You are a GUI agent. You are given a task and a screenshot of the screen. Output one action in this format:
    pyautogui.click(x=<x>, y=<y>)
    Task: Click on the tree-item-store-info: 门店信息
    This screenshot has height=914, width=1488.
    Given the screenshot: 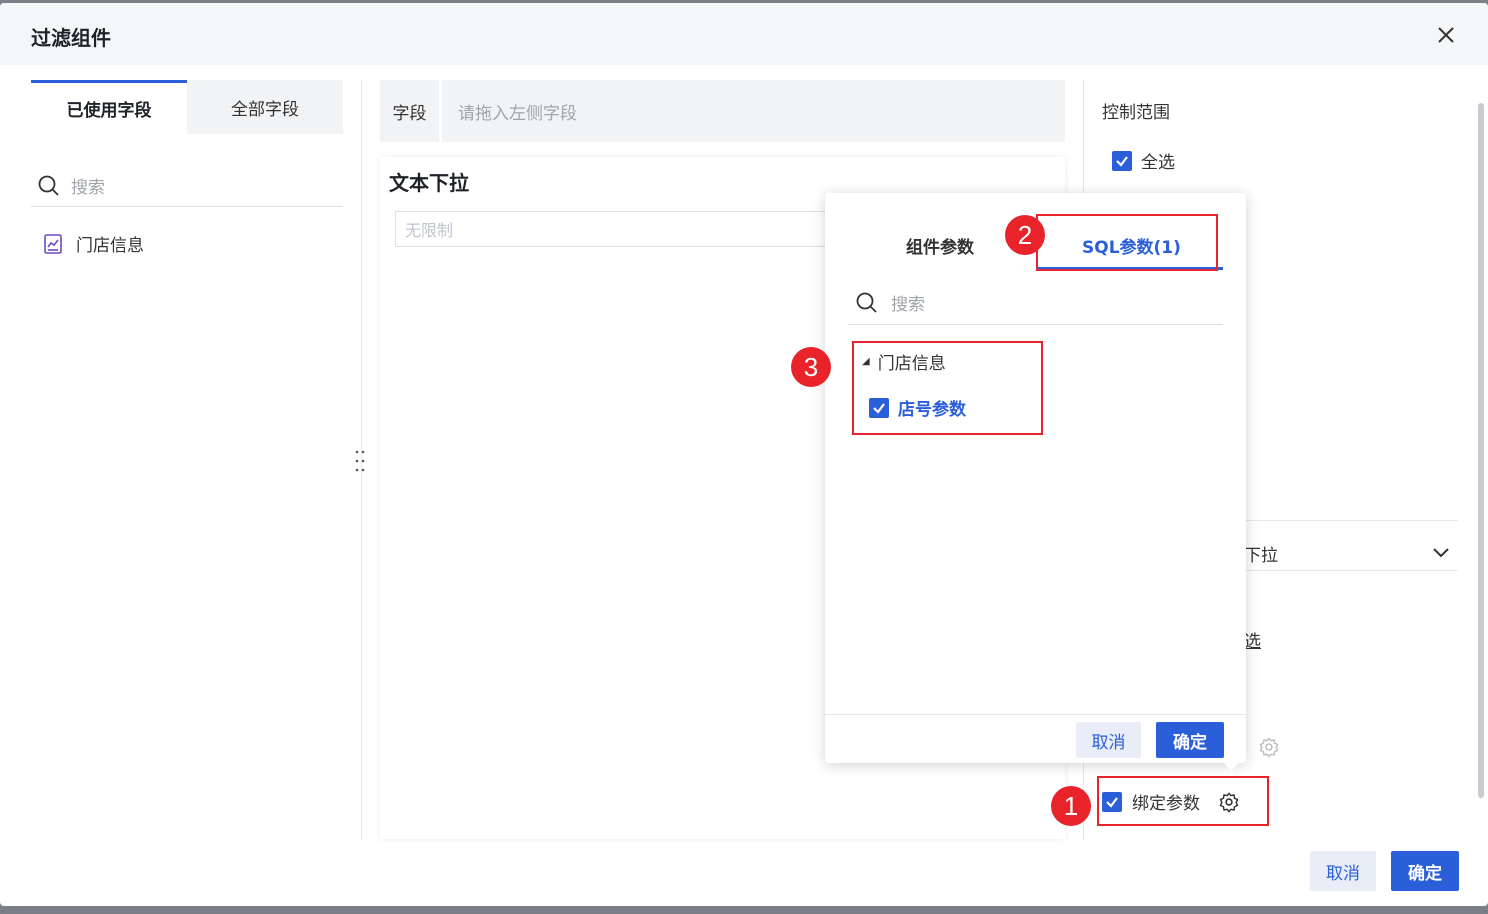 What is the action you would take?
    pyautogui.click(x=93, y=243)
    